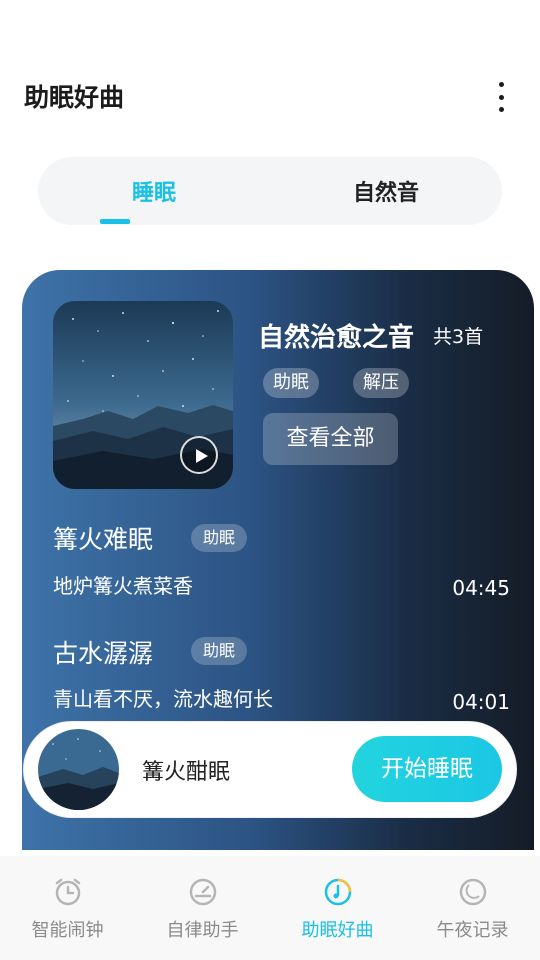 This screenshot has width=540, height=960. Describe the element at coordinates (74, 97) in the screenshot. I see `page-title: 助眠好曲` at that location.